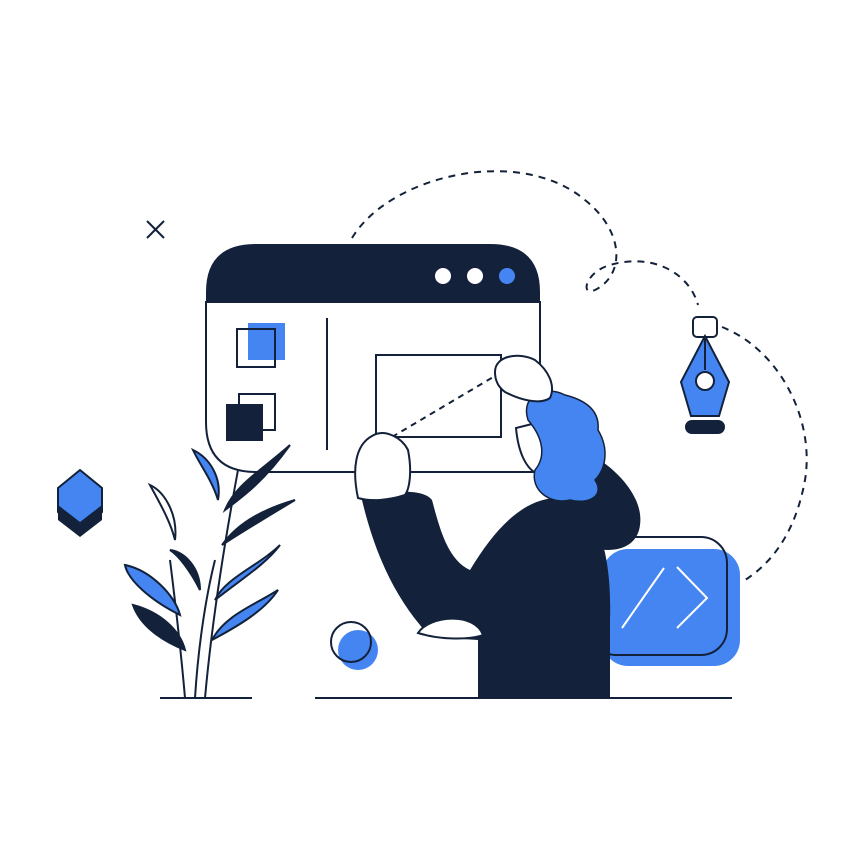  What do you see at coordinates (80, 502) in the screenshot?
I see `cube-icon` at bounding box center [80, 502].